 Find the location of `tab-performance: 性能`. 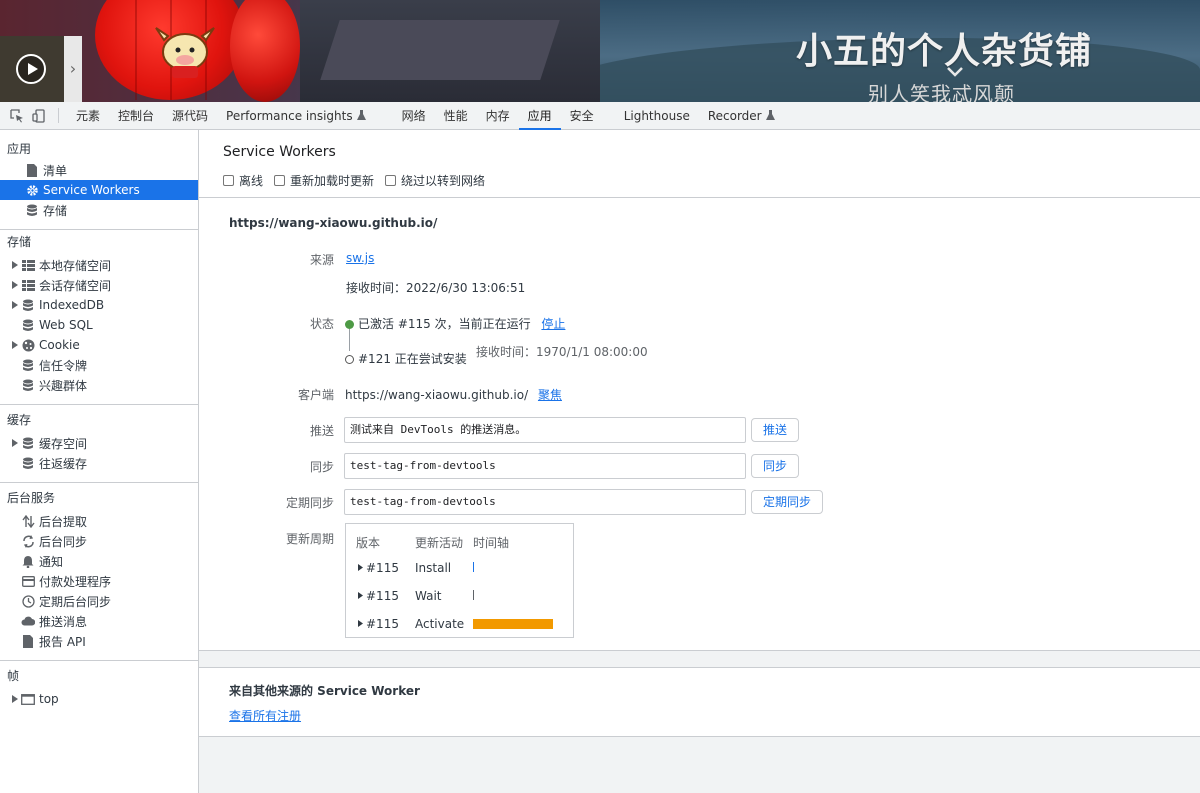

tab-performance: 性能 is located at coordinates (456, 115).